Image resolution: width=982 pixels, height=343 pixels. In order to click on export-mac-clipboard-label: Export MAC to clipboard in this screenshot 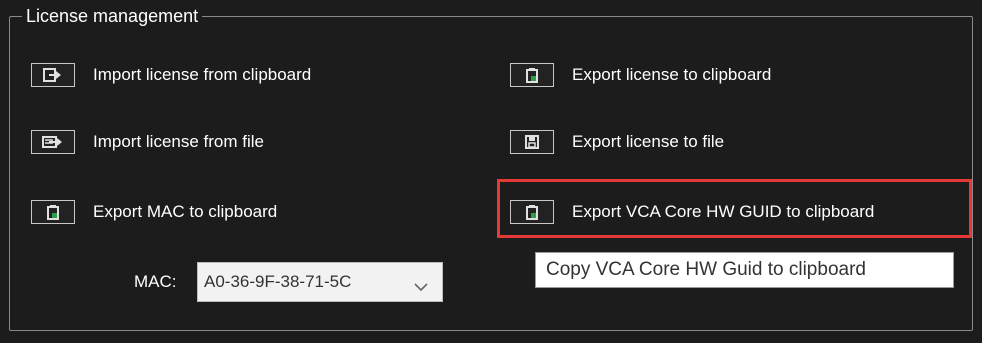, I will do `click(185, 211)`.